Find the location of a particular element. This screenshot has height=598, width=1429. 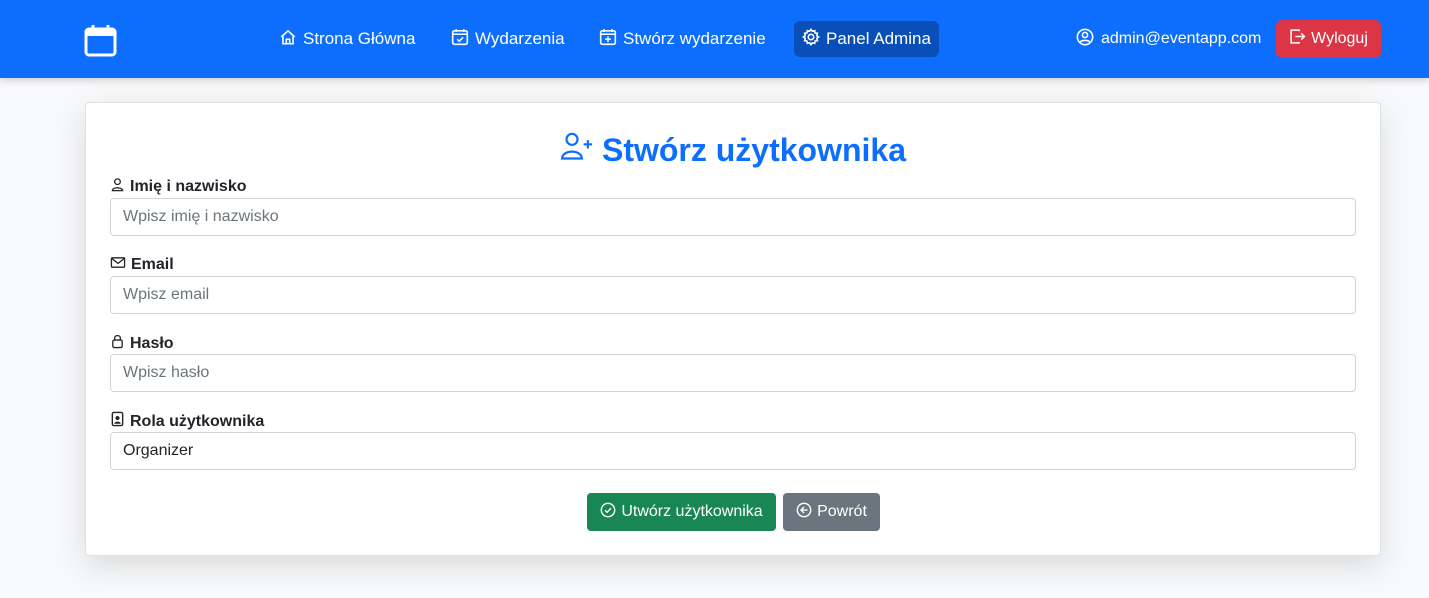

gear-icon is located at coordinates (811, 39).